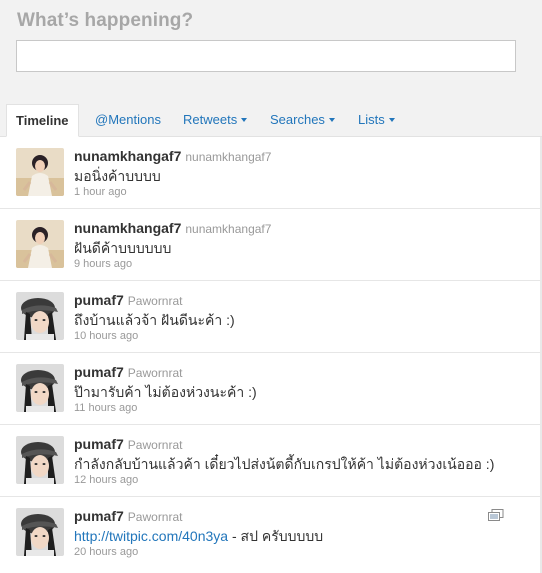 The height and width of the screenshot is (573, 542). I want to click on tweet-text: ป๊ามารับค้า ไม่ต้องห่วงนะค้า :), so click(165, 392).